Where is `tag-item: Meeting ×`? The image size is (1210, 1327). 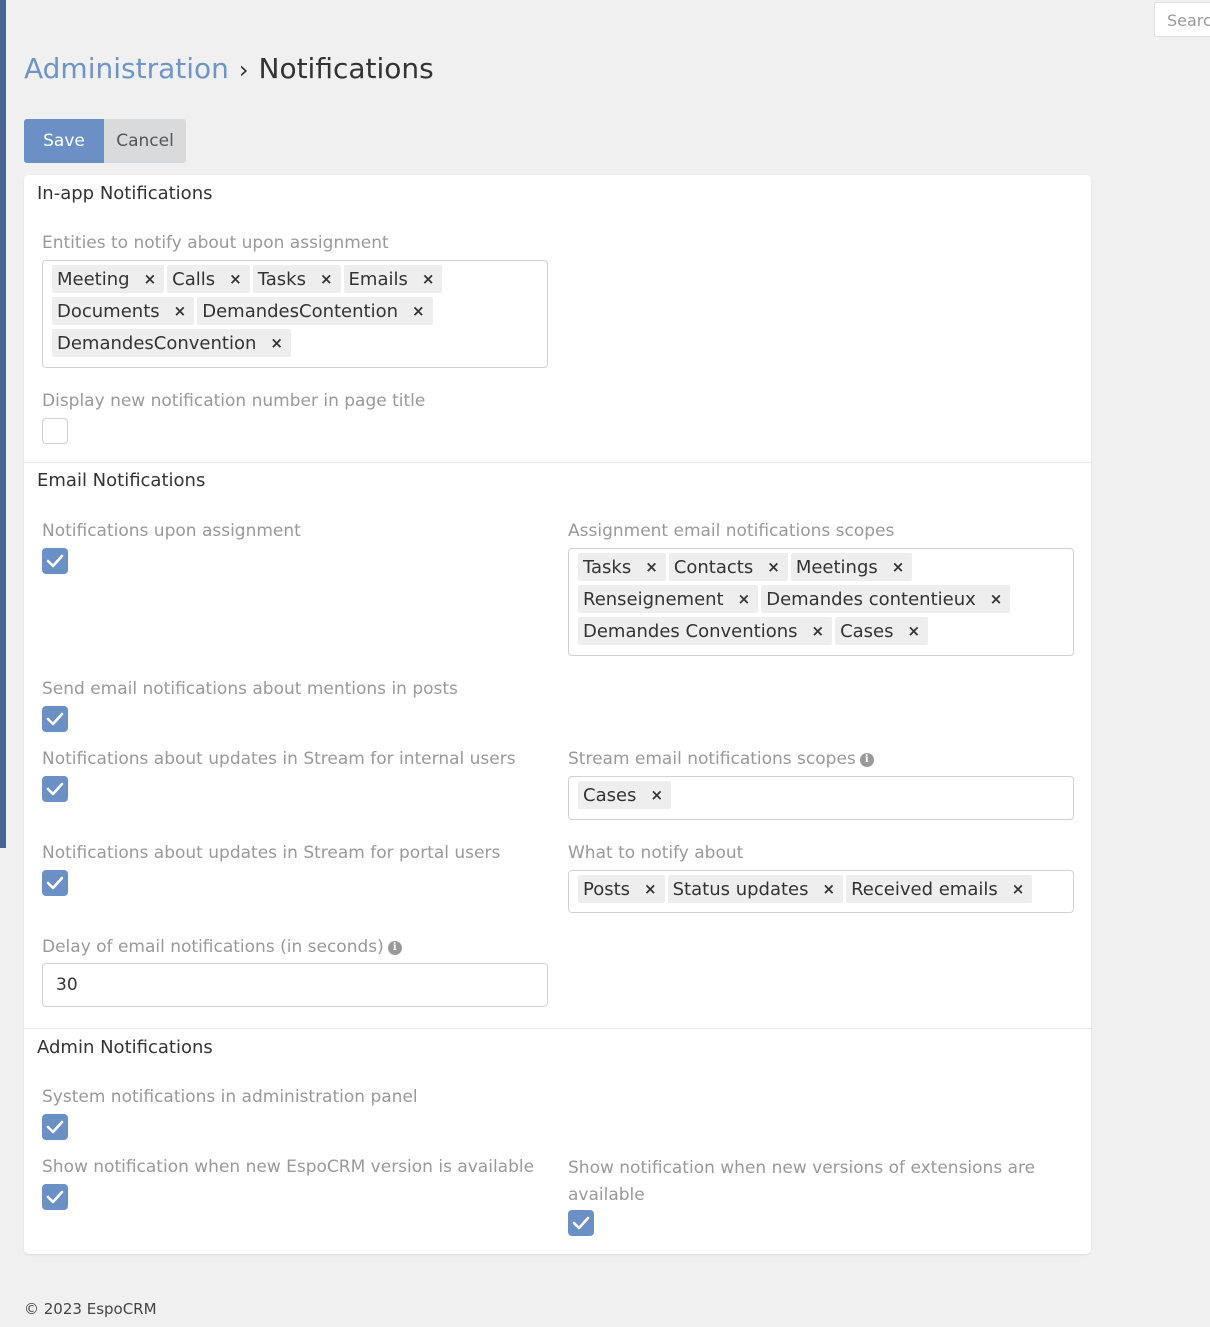
tag-item: Meeting × is located at coordinates (108, 279).